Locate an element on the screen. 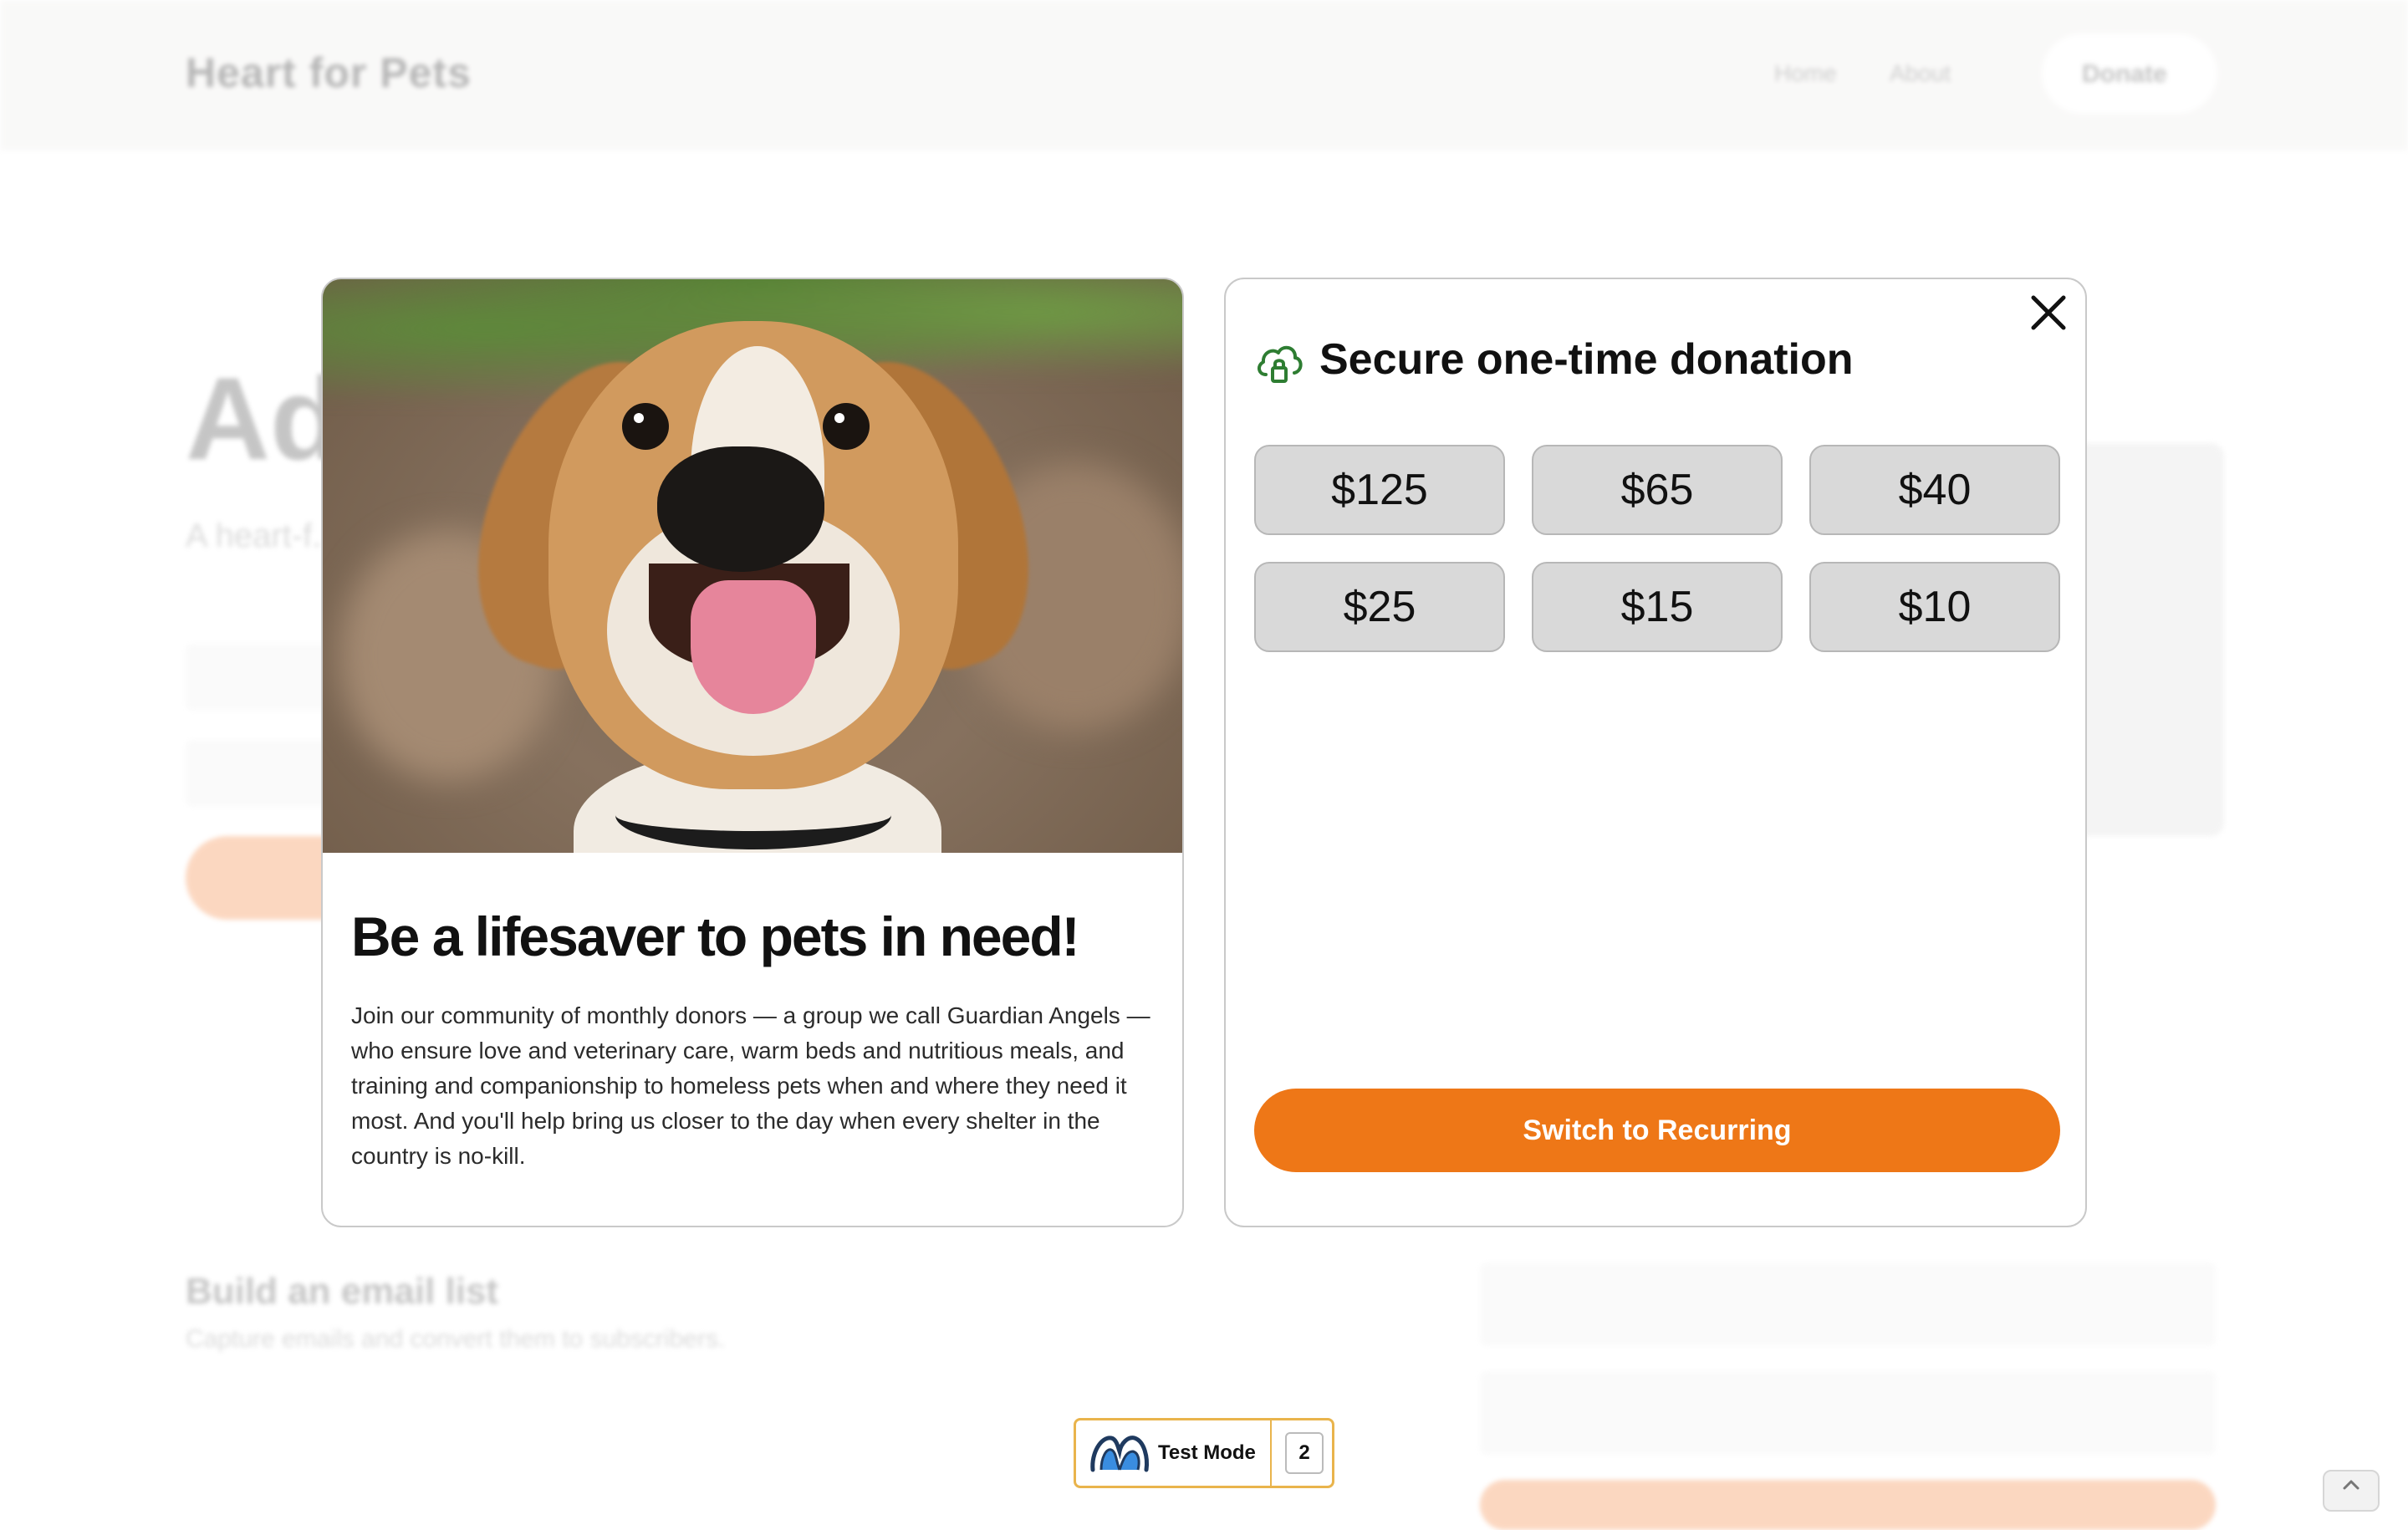  amount-button-15: $15 is located at coordinates (1658, 607).